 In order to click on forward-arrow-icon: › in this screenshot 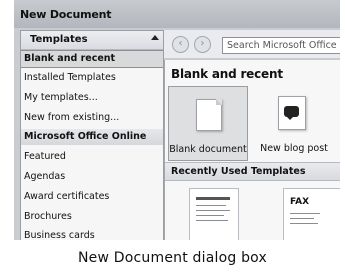, I will do `click(202, 44)`.